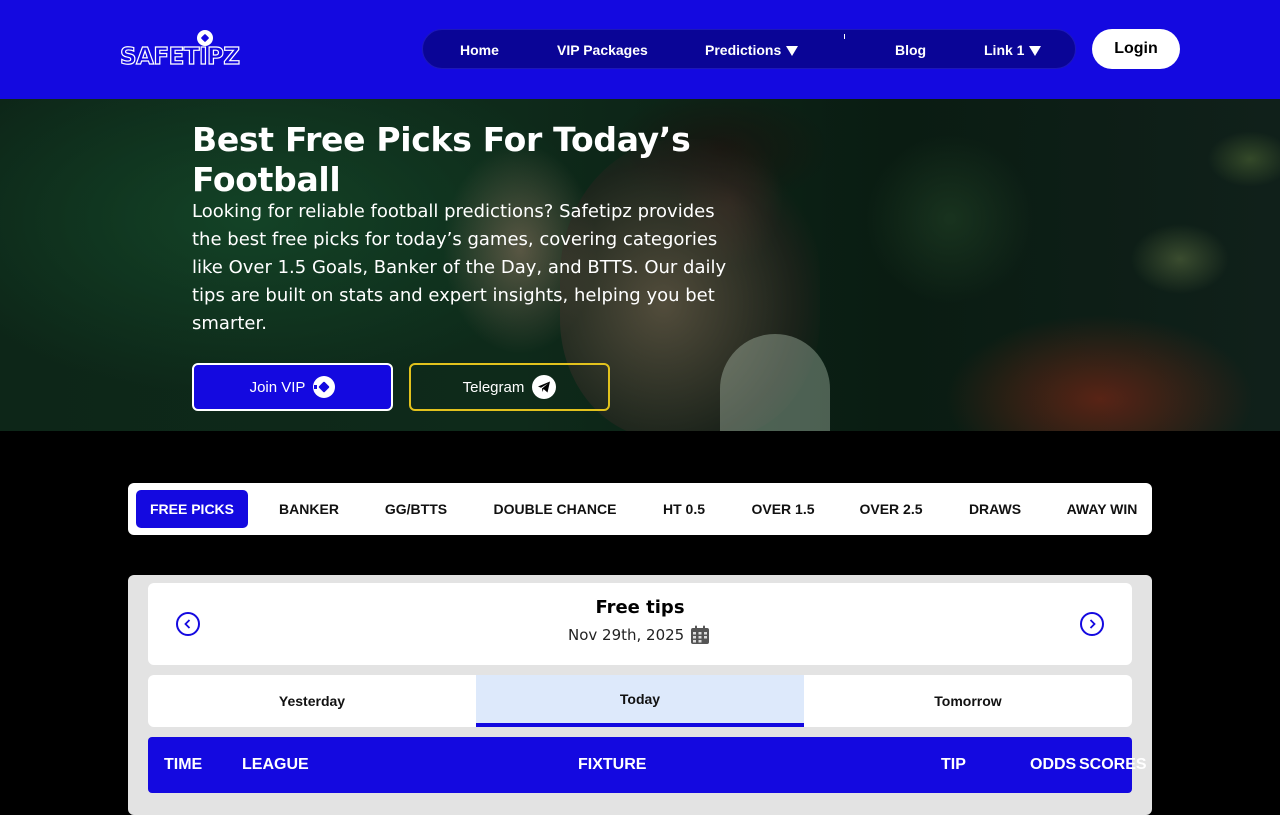 The image size is (1280, 815). I want to click on tab-free-picks: FREE PICKS, so click(192, 509).